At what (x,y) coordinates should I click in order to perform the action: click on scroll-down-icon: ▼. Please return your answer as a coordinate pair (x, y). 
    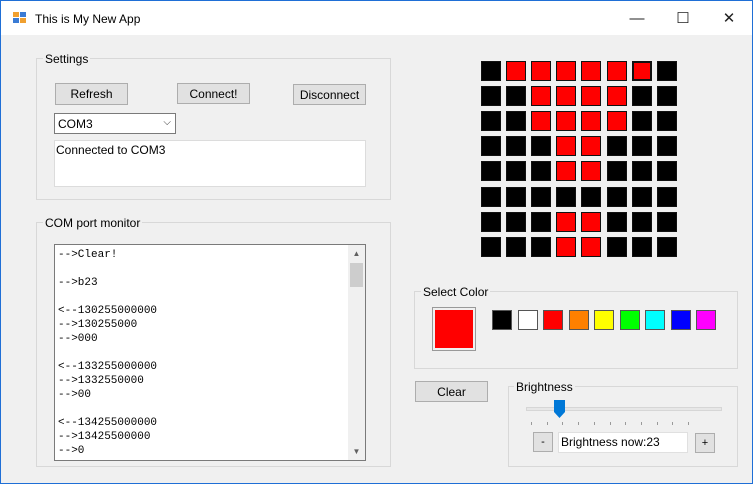
    Looking at the image, I should click on (356, 451).